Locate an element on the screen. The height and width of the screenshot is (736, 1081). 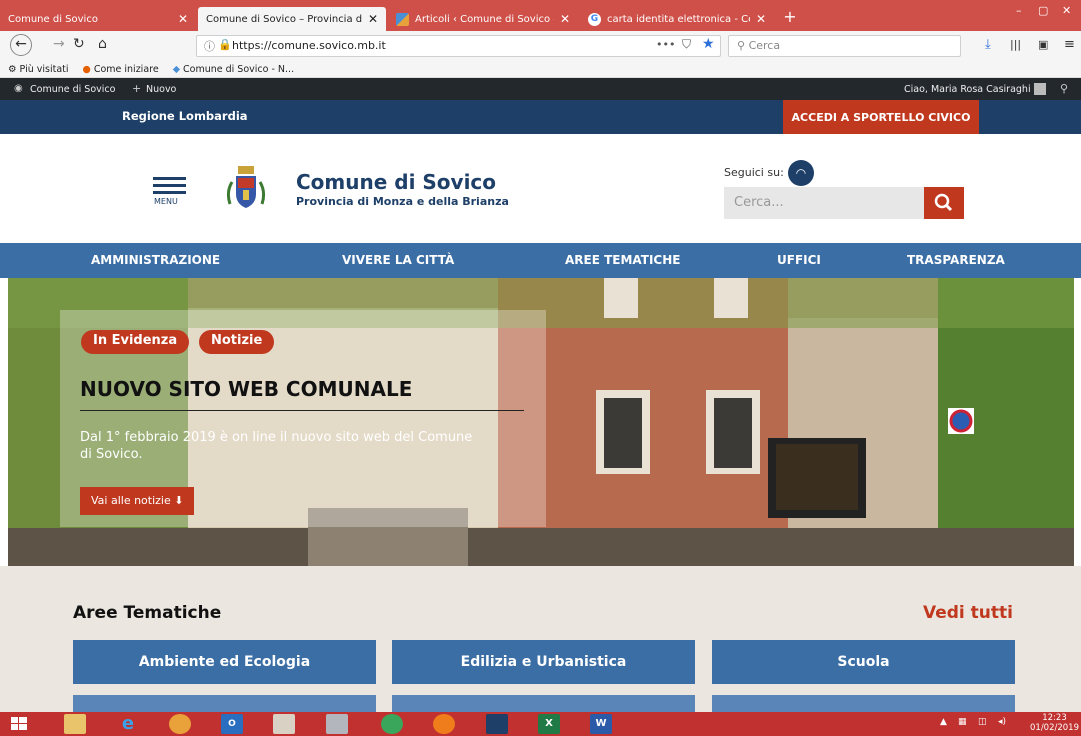
window-close-icon: ✕ is located at coordinates (1066, 10).